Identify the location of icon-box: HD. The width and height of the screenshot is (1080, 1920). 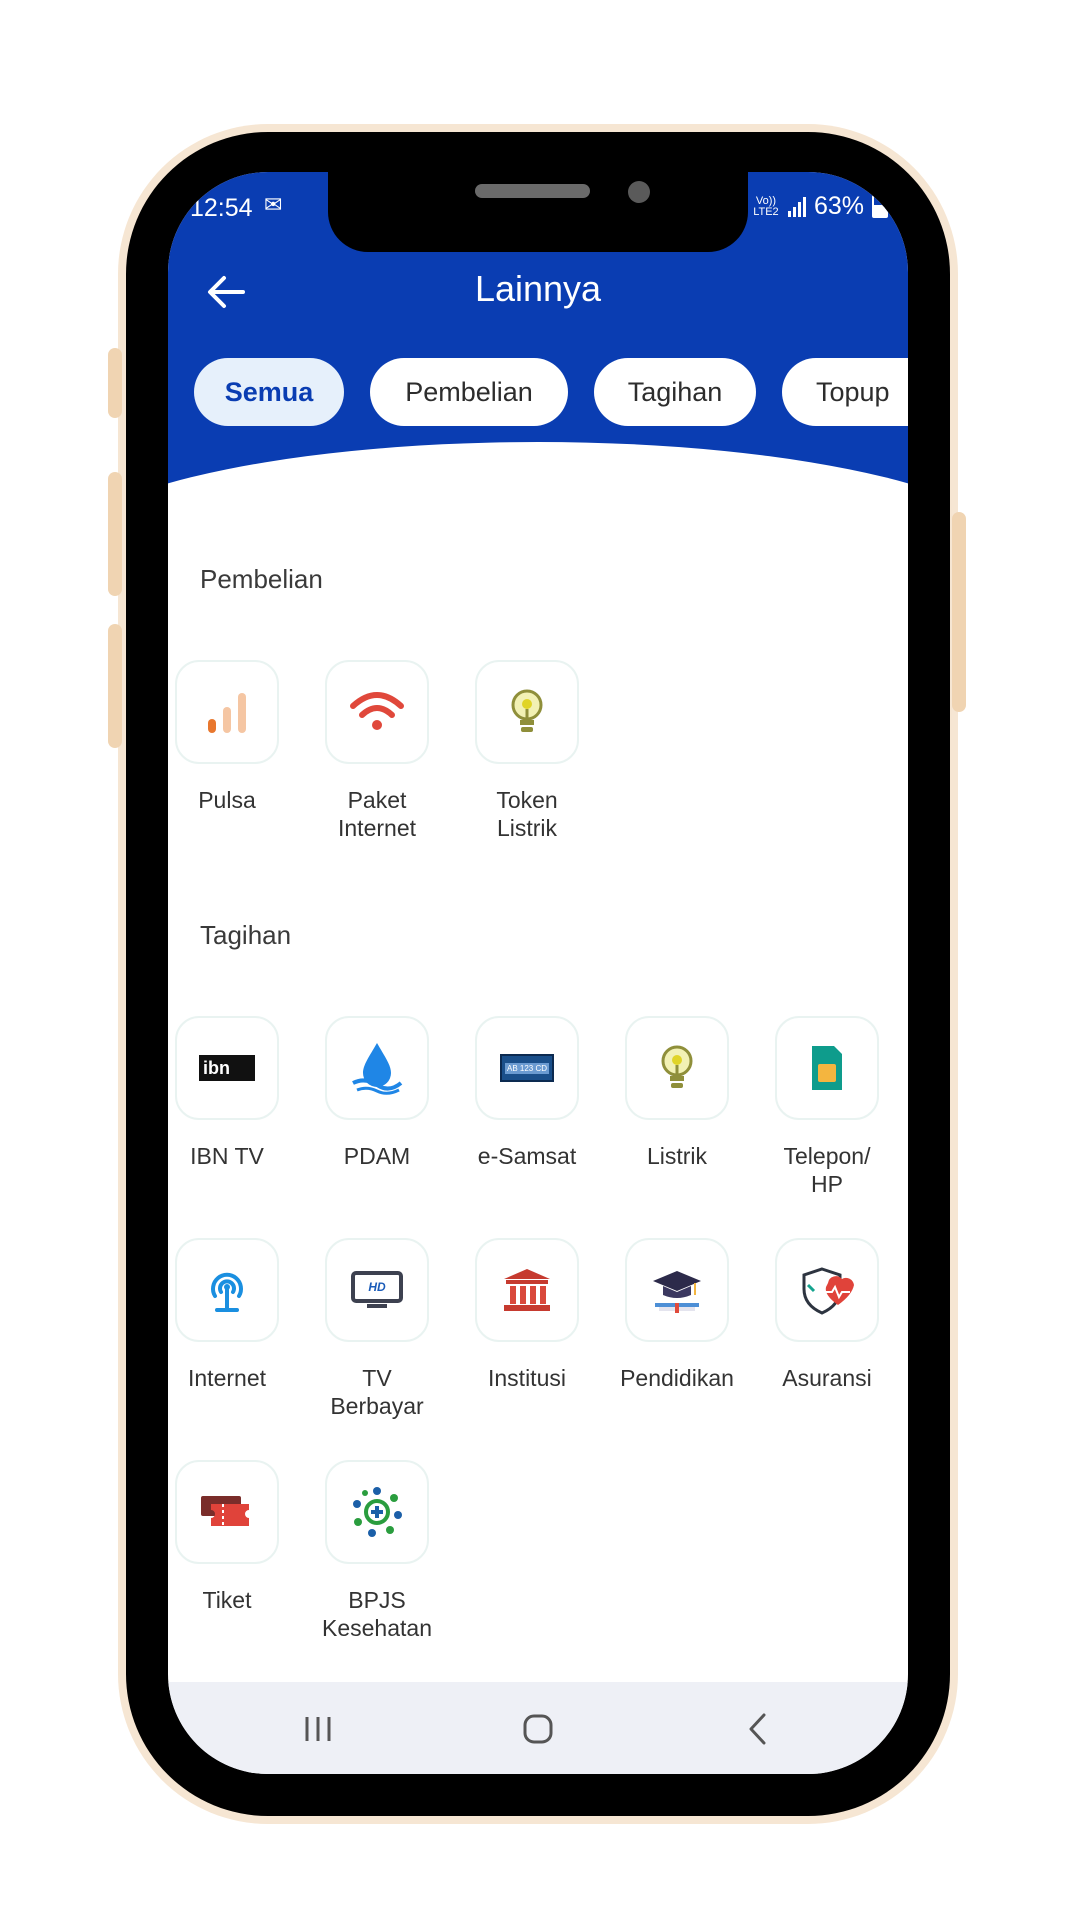
(377, 1290).